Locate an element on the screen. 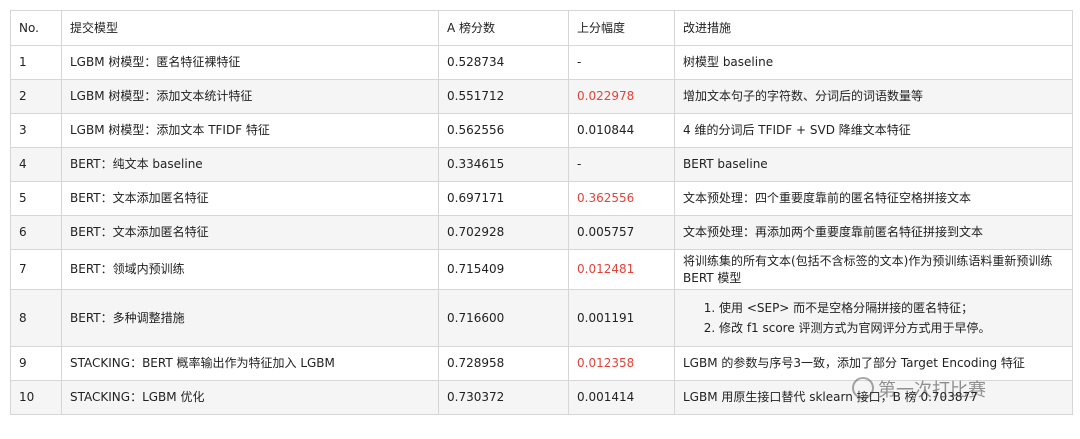 This screenshot has width=1080, height=439. cell-no: 2 is located at coordinates (36, 96).